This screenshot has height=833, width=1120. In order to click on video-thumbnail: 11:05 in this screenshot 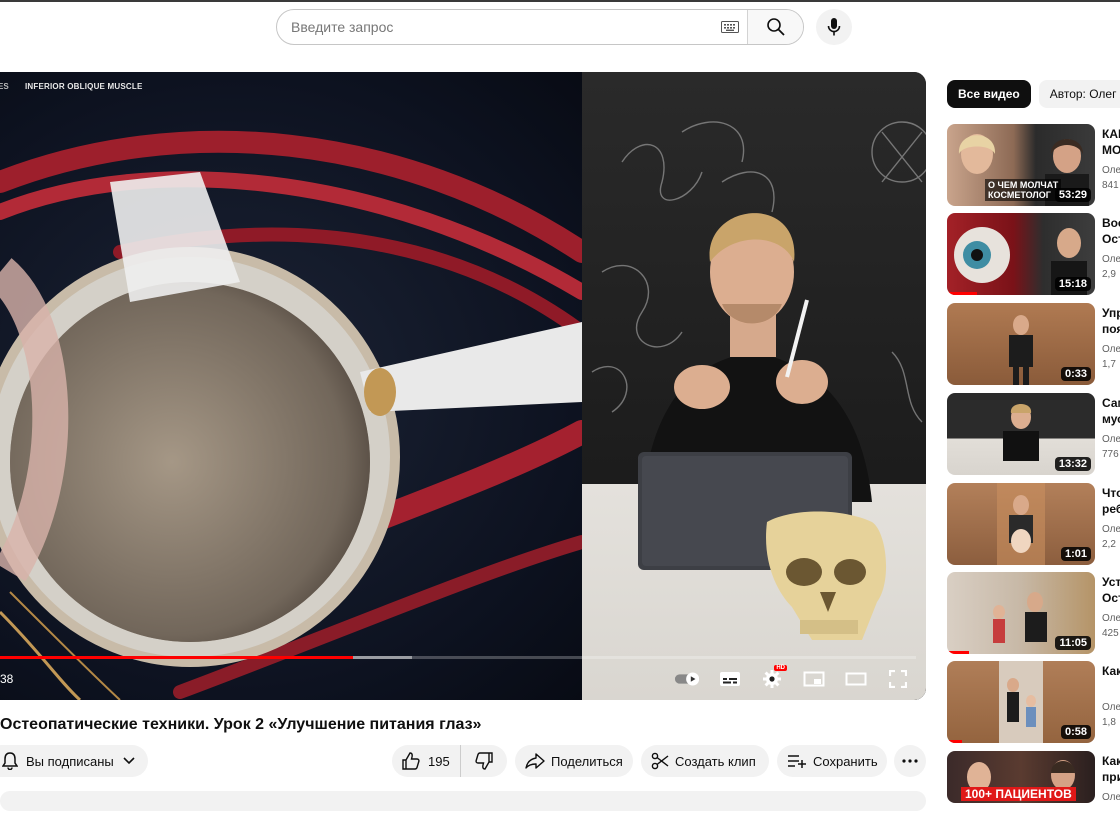, I will do `click(1021, 613)`.